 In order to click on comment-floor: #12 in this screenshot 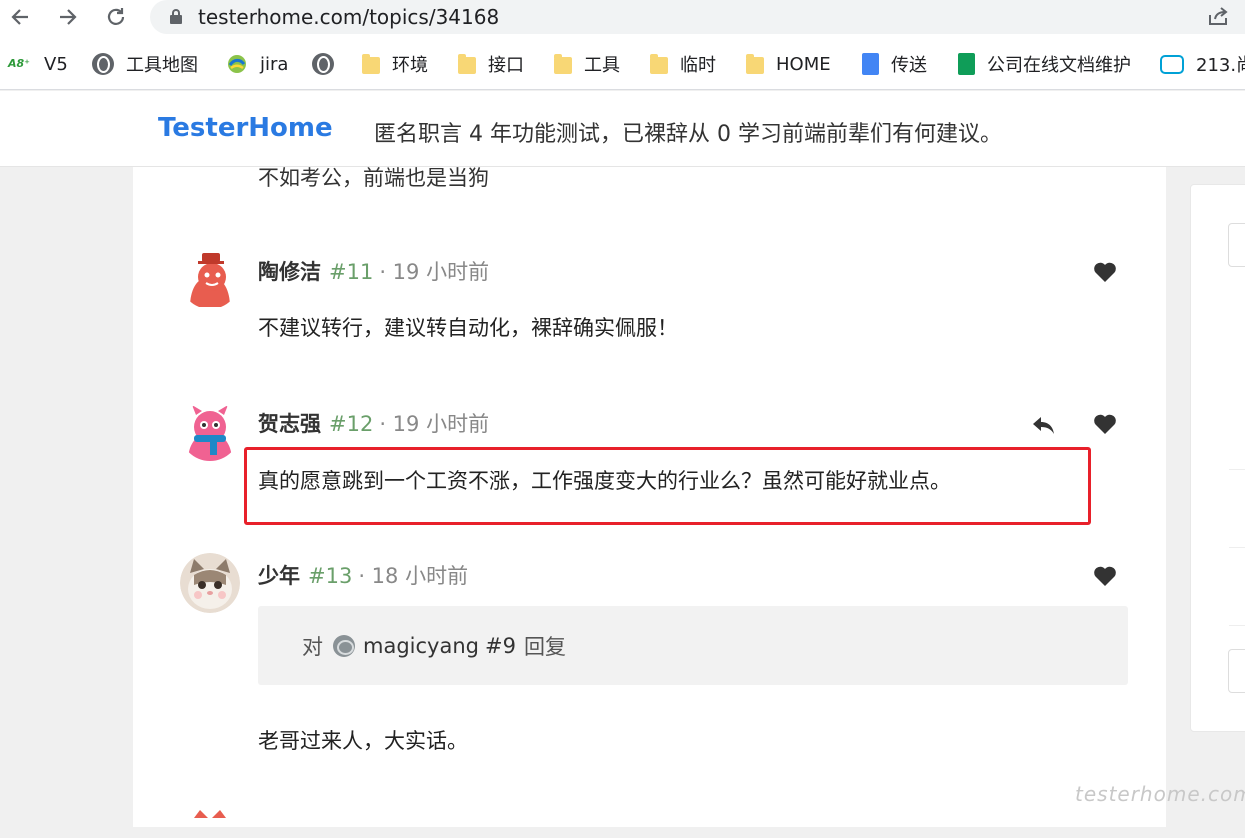, I will do `click(351, 424)`.